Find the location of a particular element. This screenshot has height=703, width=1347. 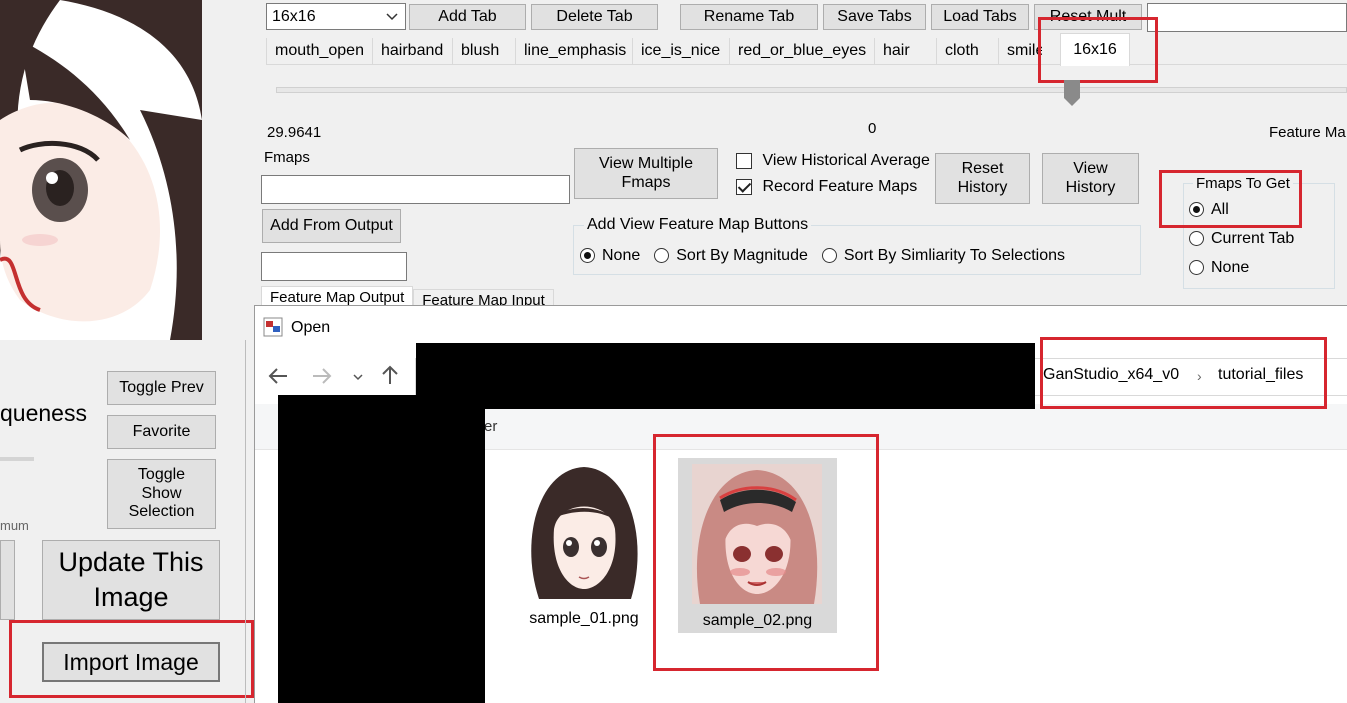

tab-smile: smile is located at coordinates (1020, 51).